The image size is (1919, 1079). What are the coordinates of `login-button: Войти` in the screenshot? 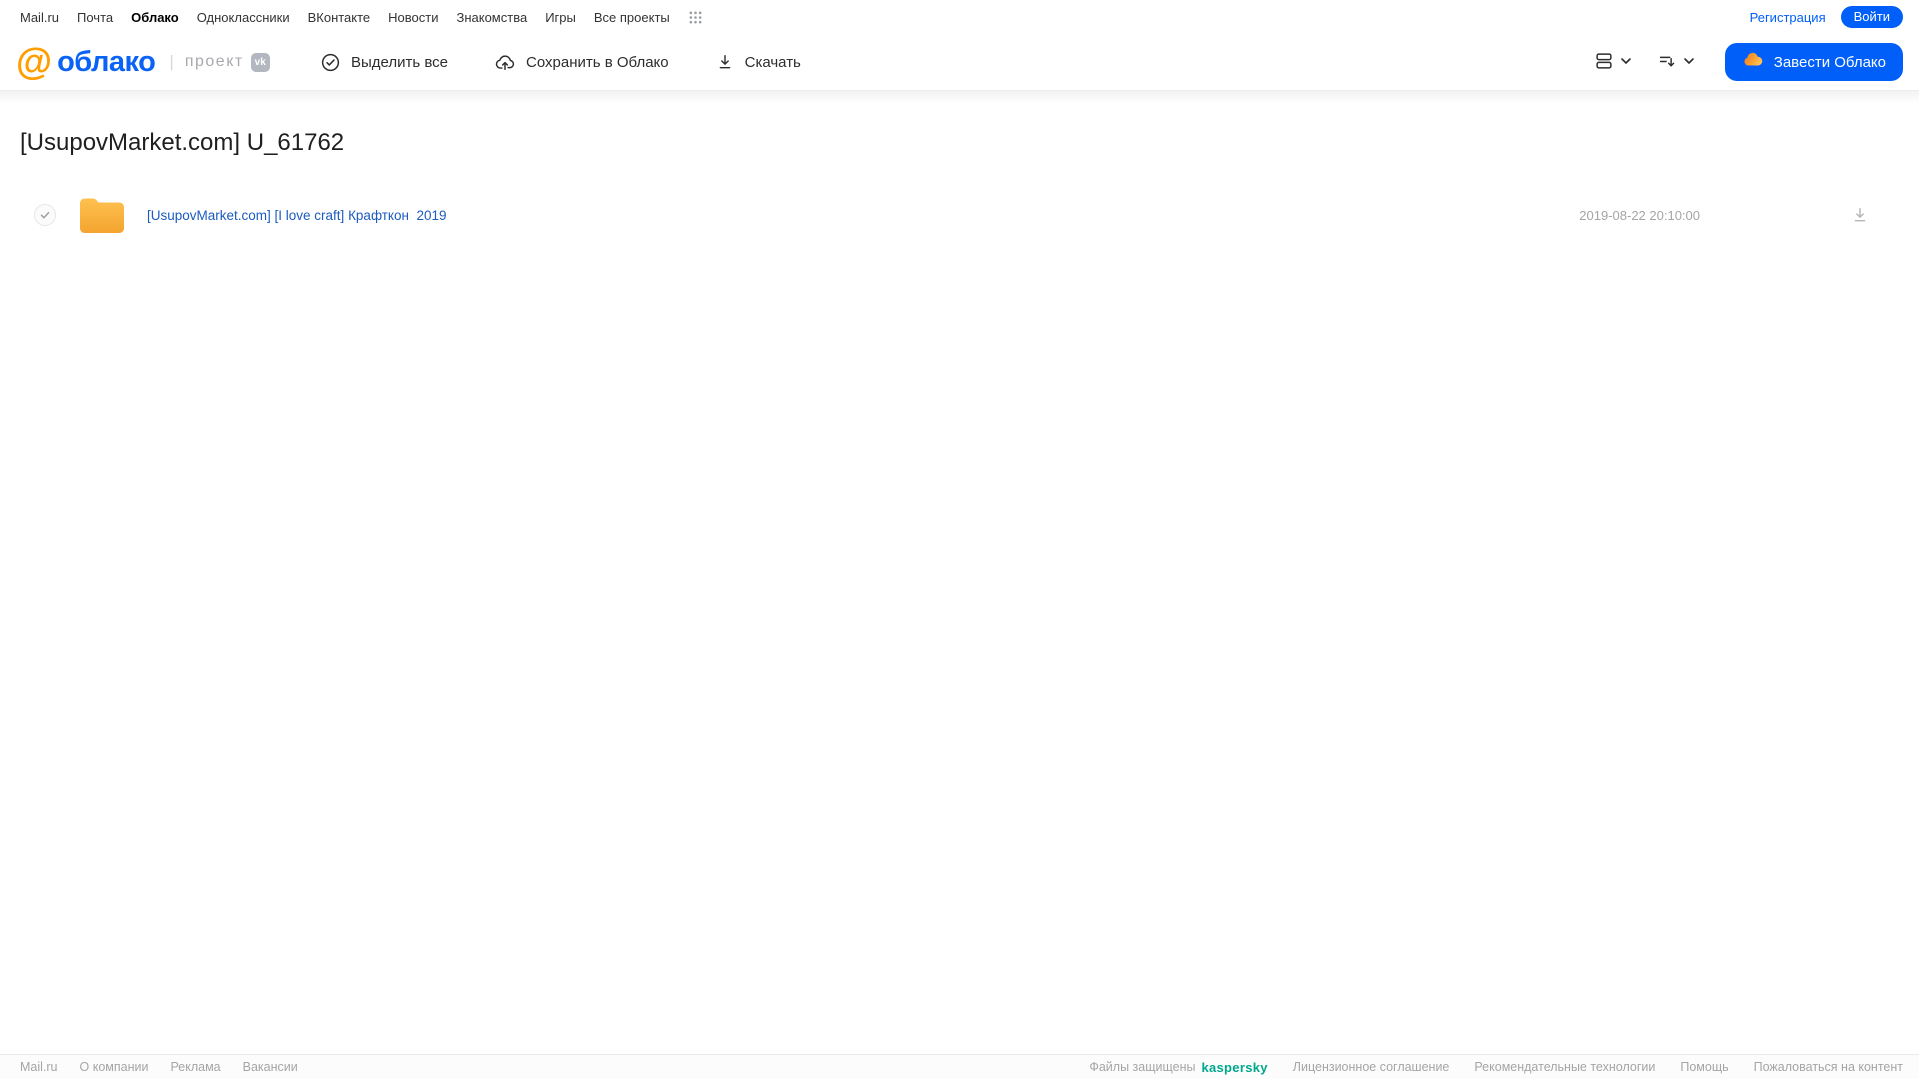 It's located at (1871, 17).